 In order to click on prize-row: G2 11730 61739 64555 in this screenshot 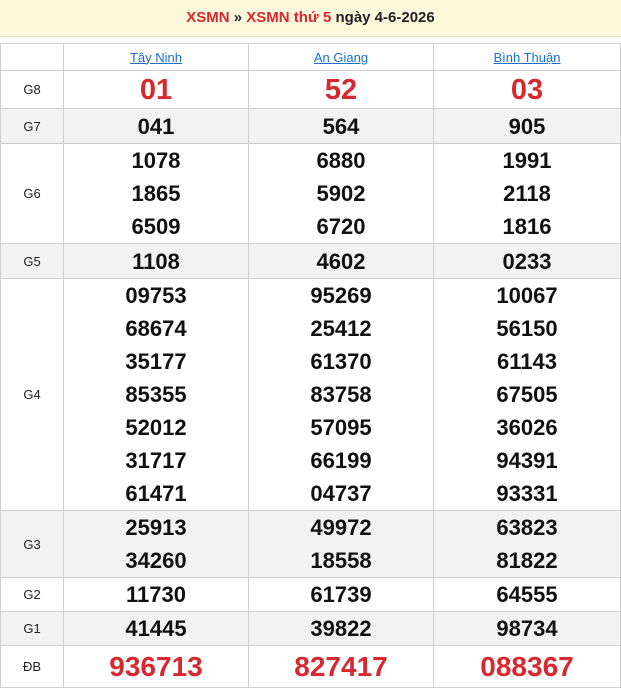, I will do `click(310, 594)`.